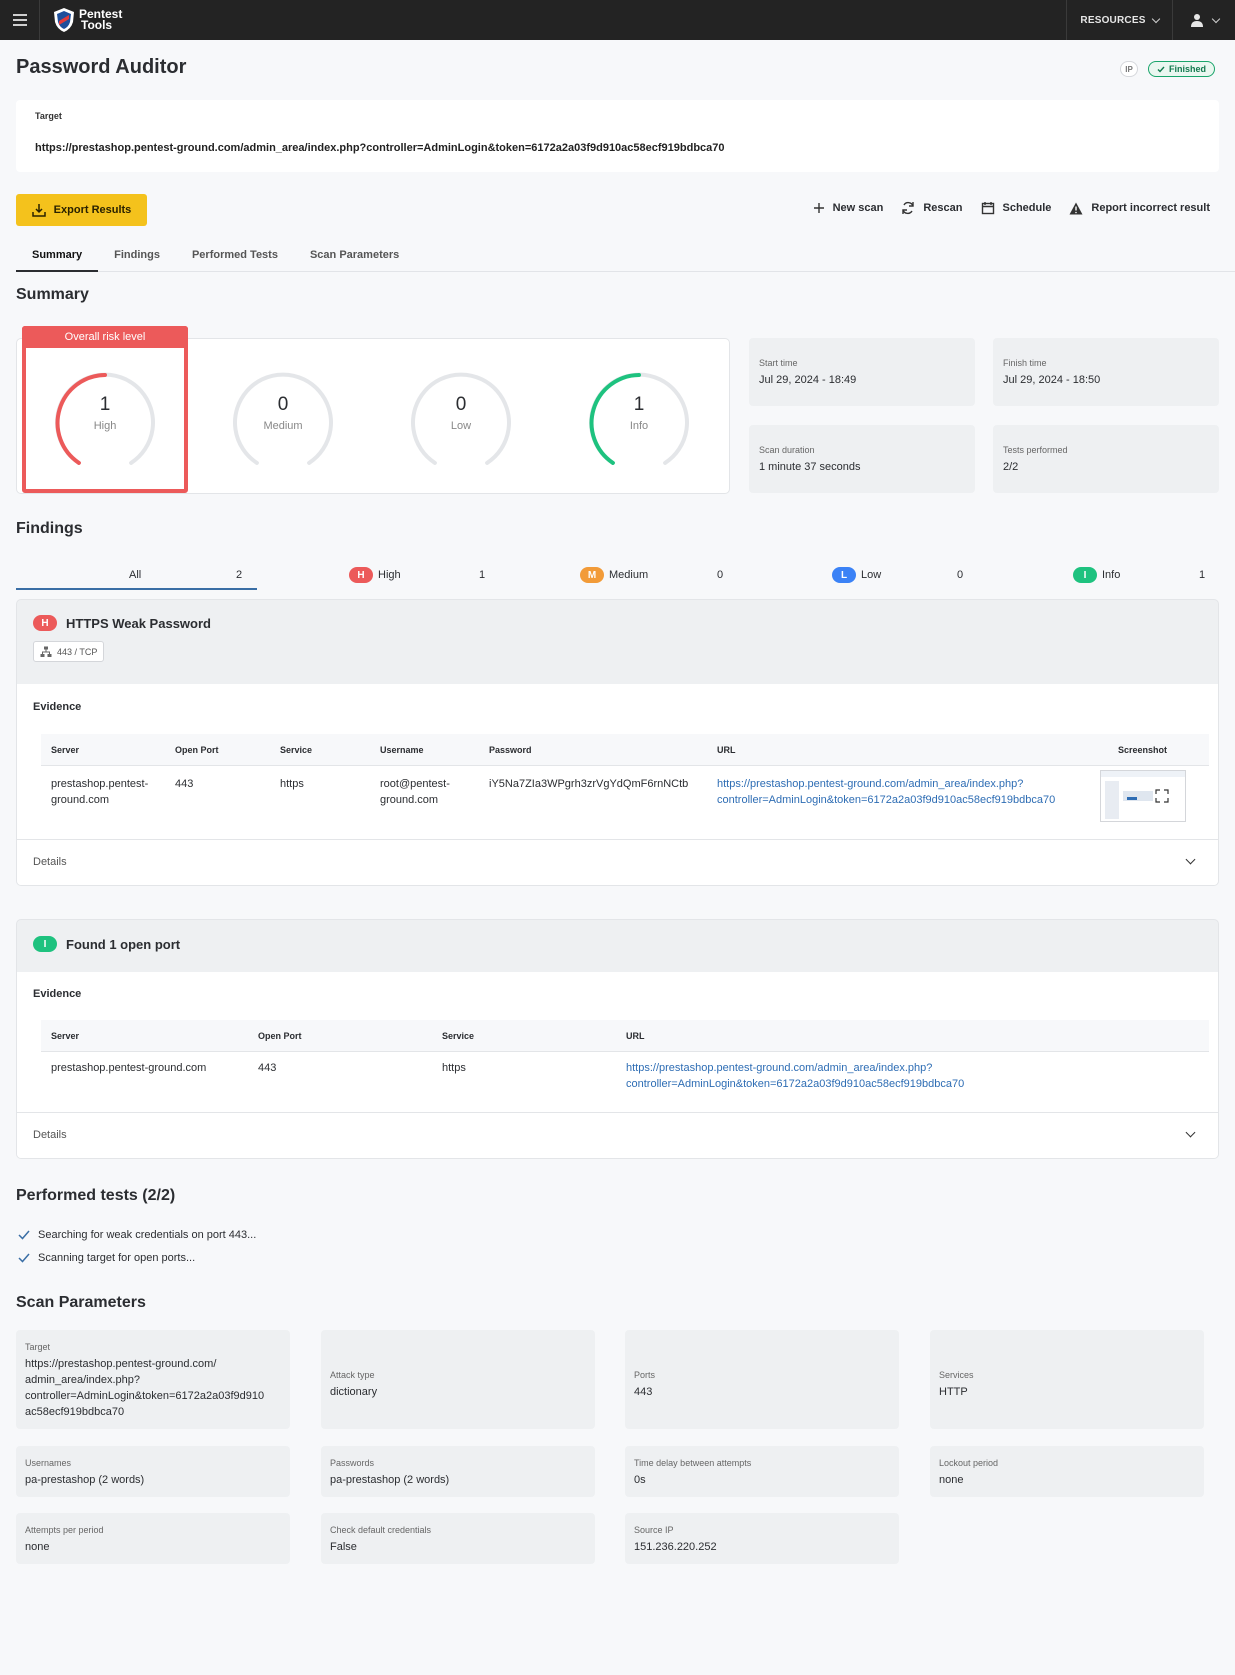  I want to click on plus-icon, so click(818, 208).